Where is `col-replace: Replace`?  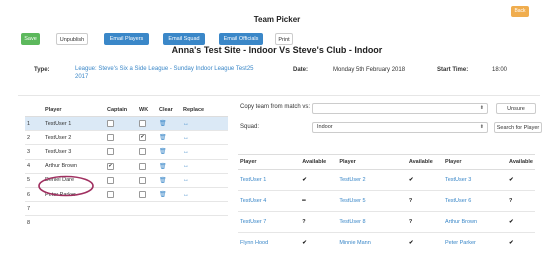
col-replace: Replace is located at coordinates (204, 110).